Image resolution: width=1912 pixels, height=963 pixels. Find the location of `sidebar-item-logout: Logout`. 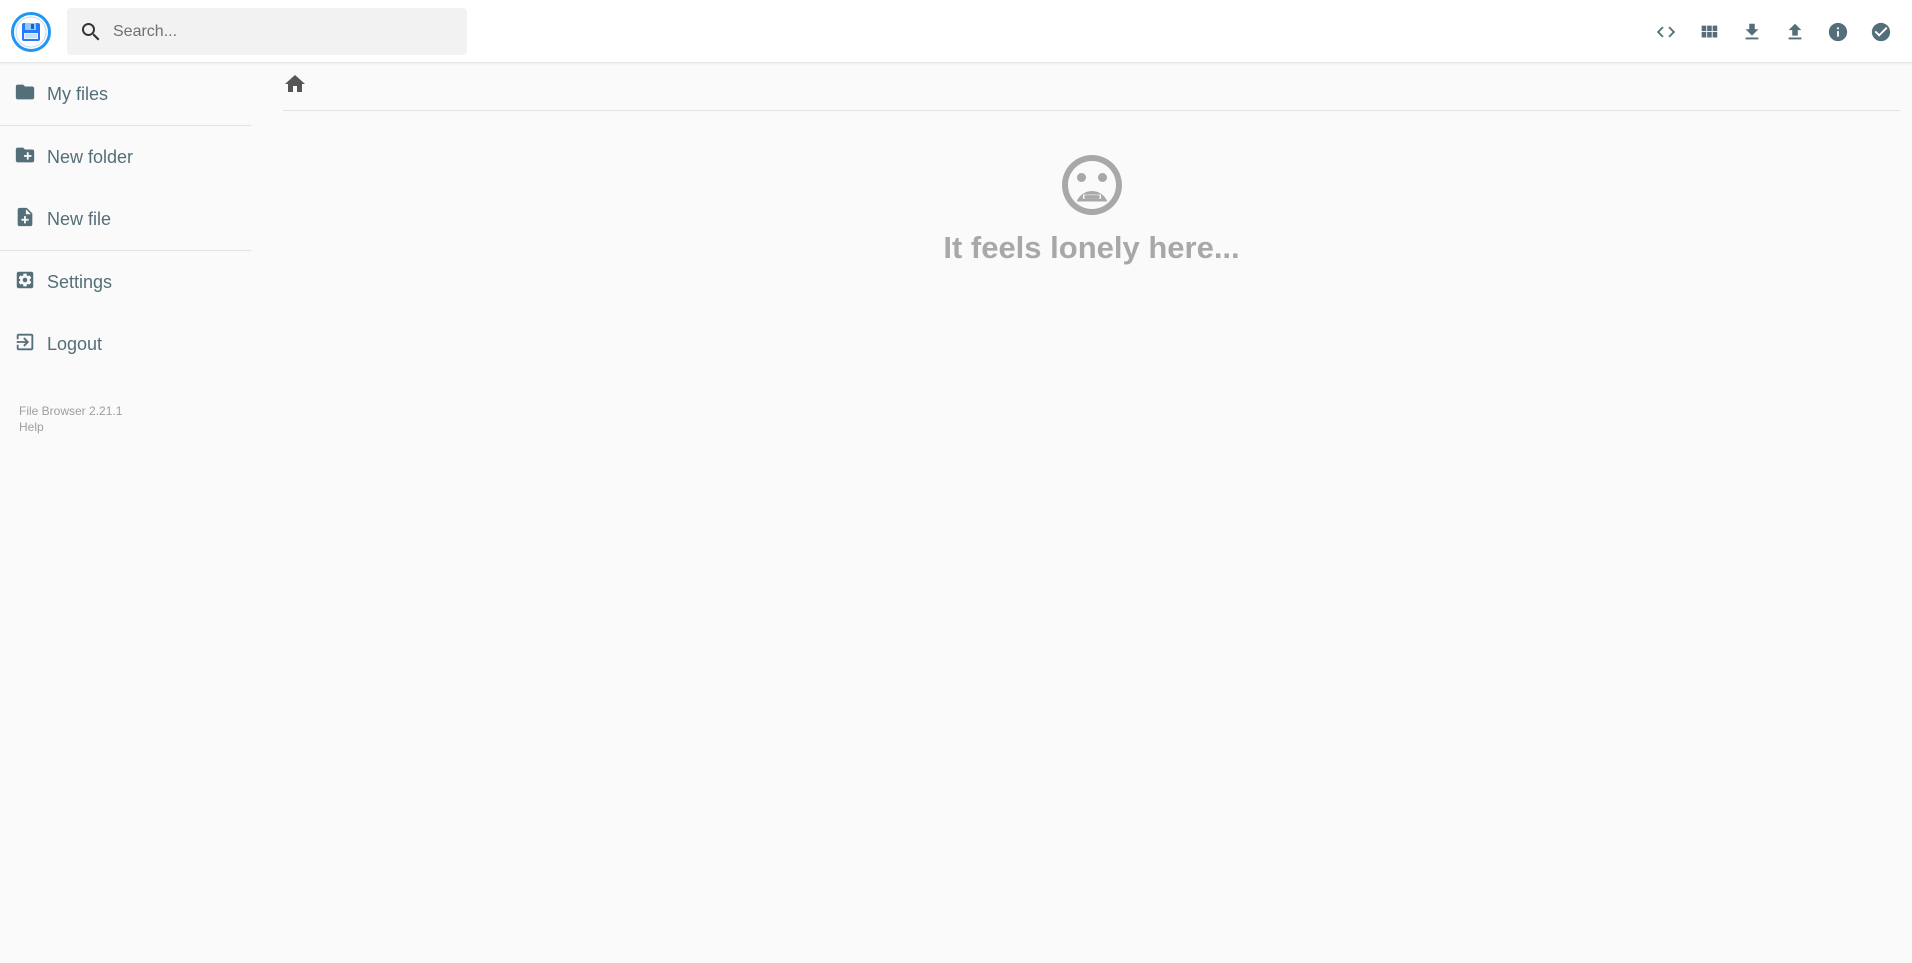

sidebar-item-logout: Logout is located at coordinates (125, 344).